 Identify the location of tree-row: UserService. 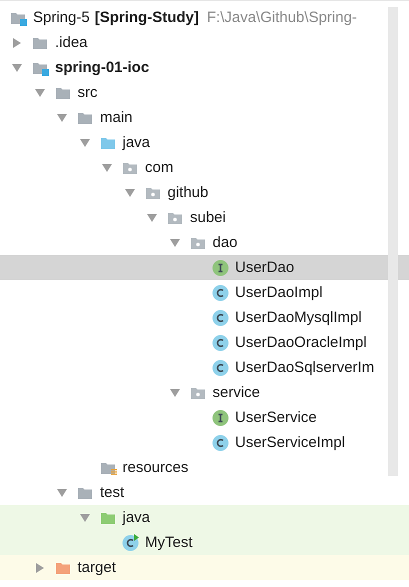
(204, 417).